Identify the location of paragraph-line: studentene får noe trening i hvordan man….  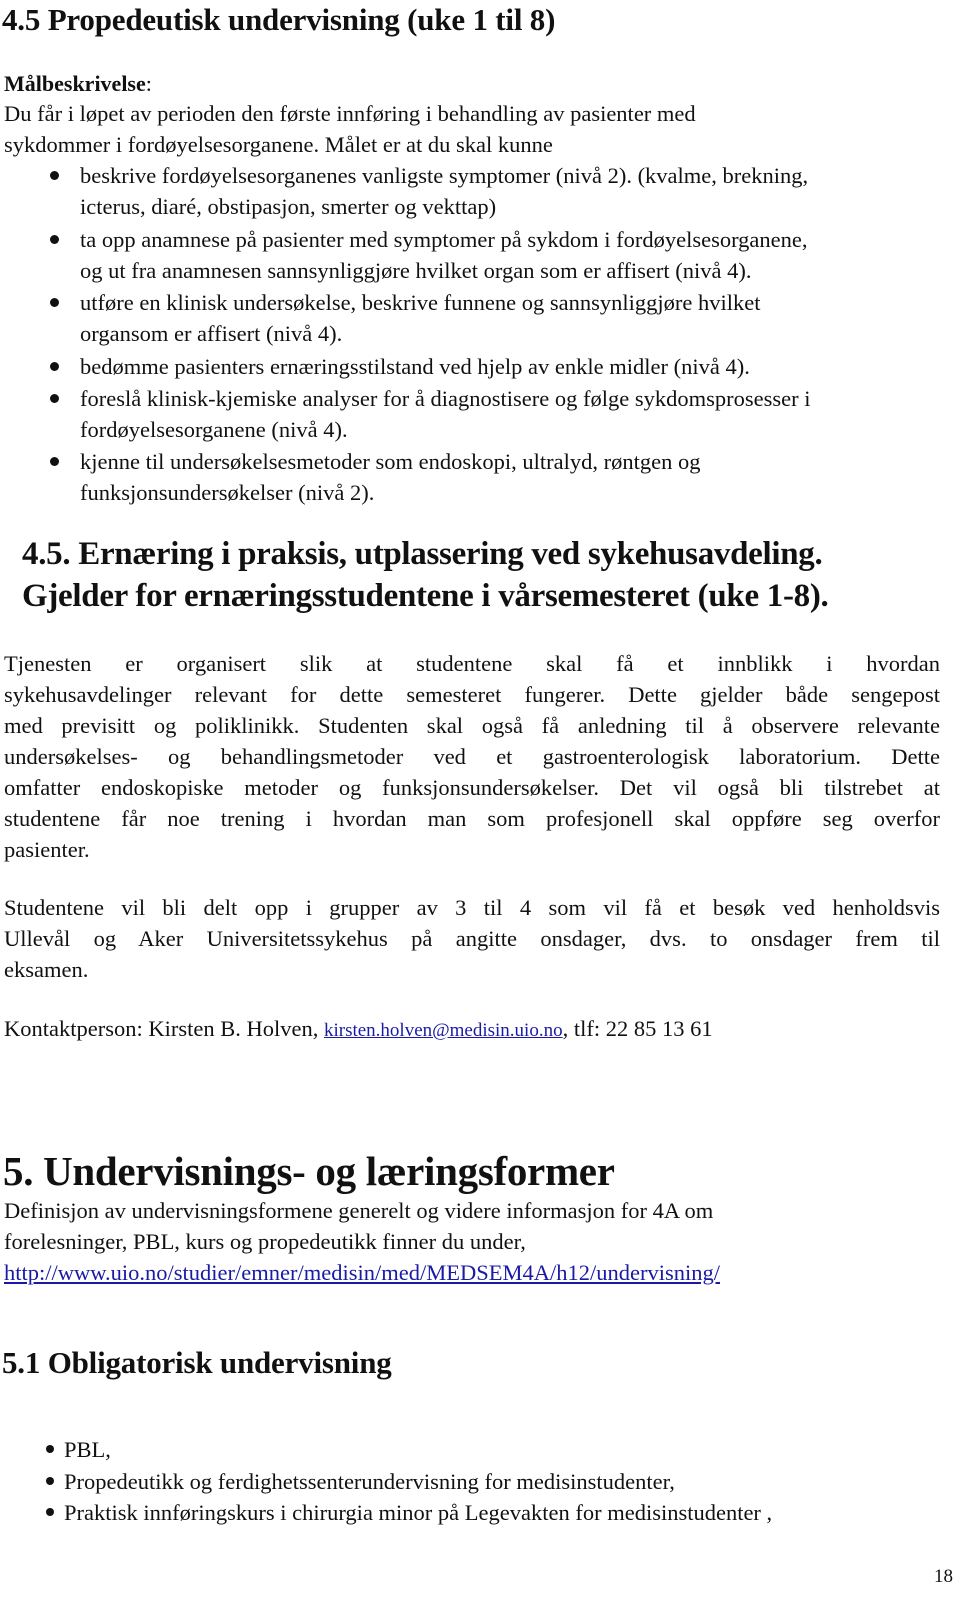
(472, 818).